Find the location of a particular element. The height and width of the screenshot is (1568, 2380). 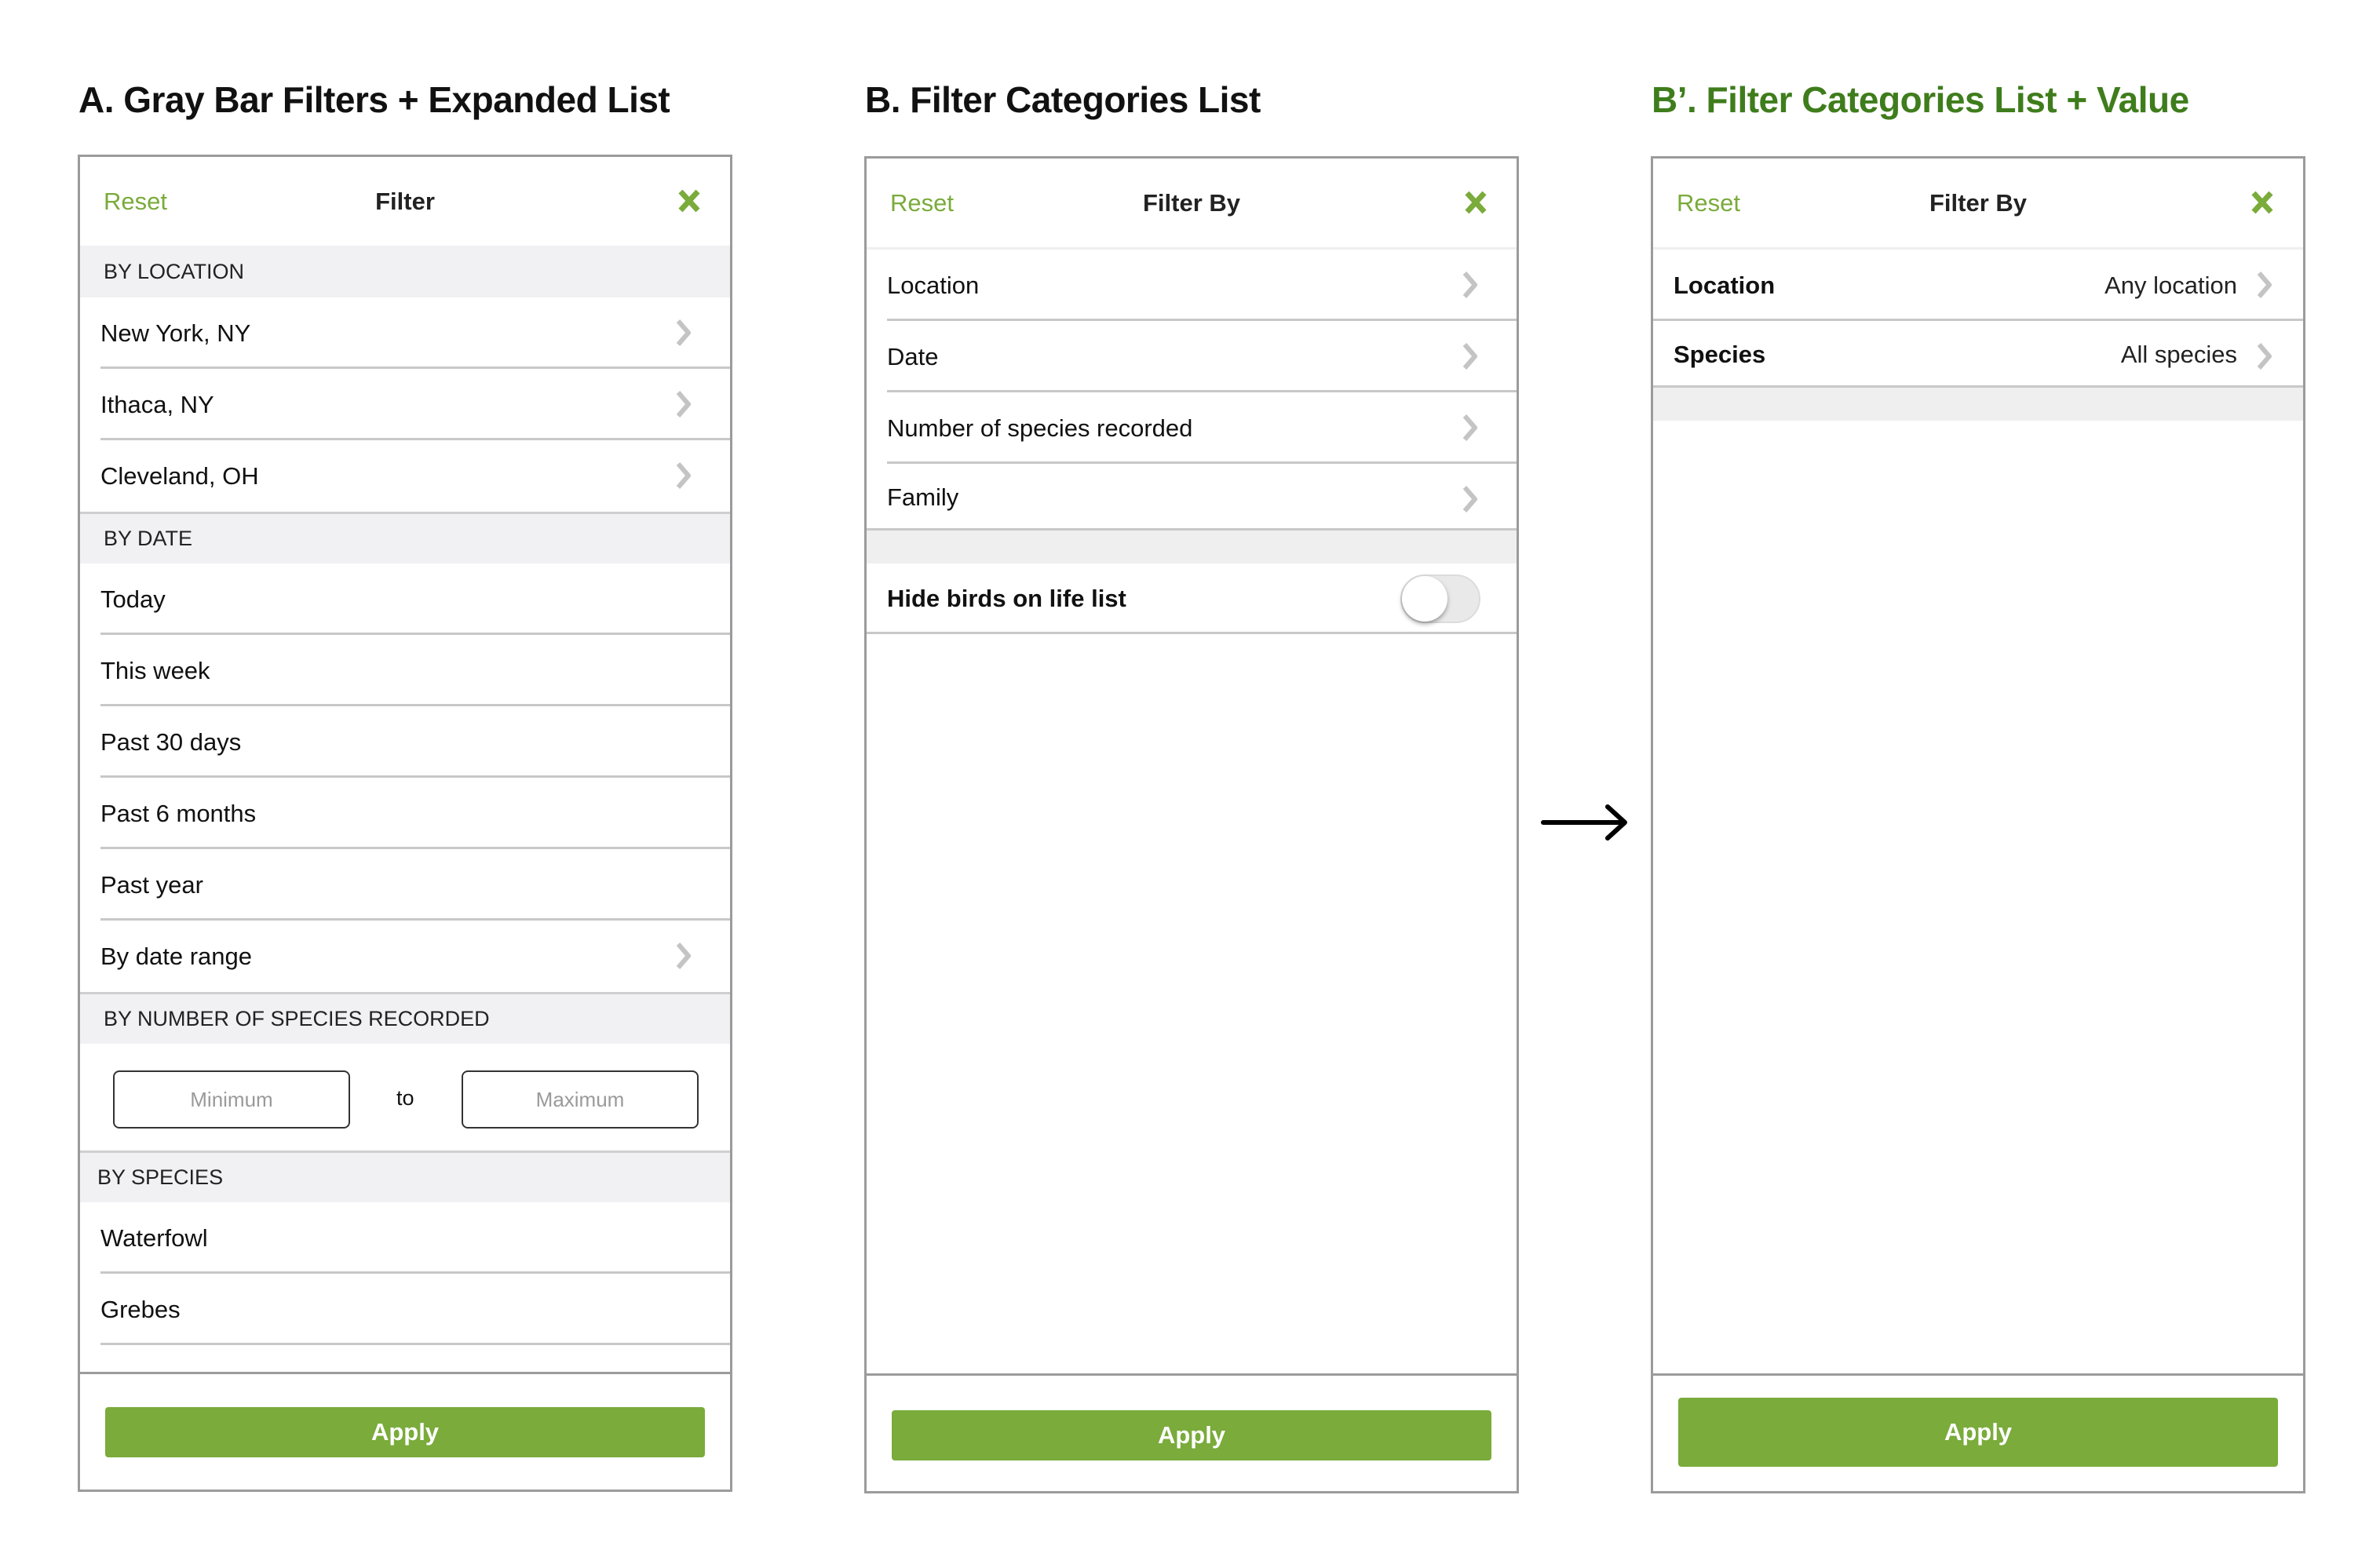

minimum-input is located at coordinates (231, 1099).